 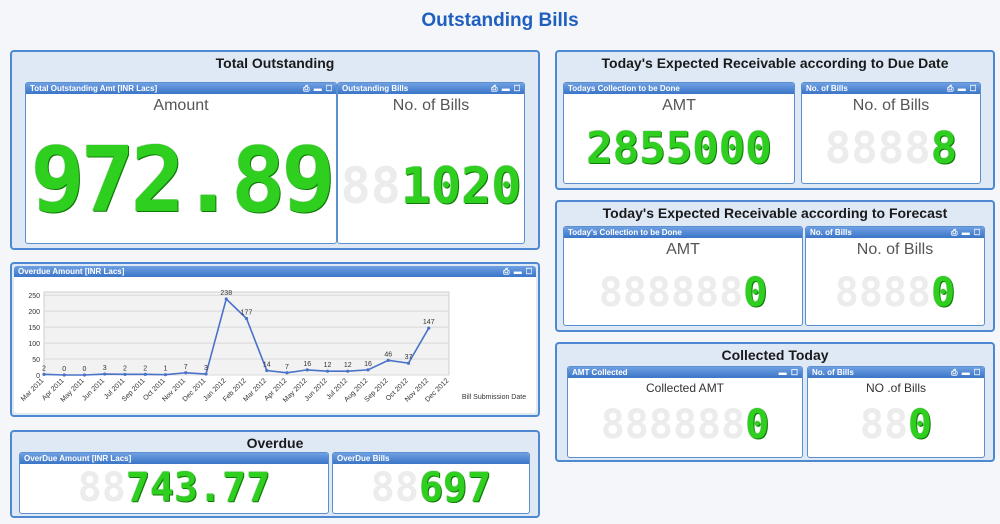 I want to click on forecast-bills-display: 88880, so click(x=895, y=293).